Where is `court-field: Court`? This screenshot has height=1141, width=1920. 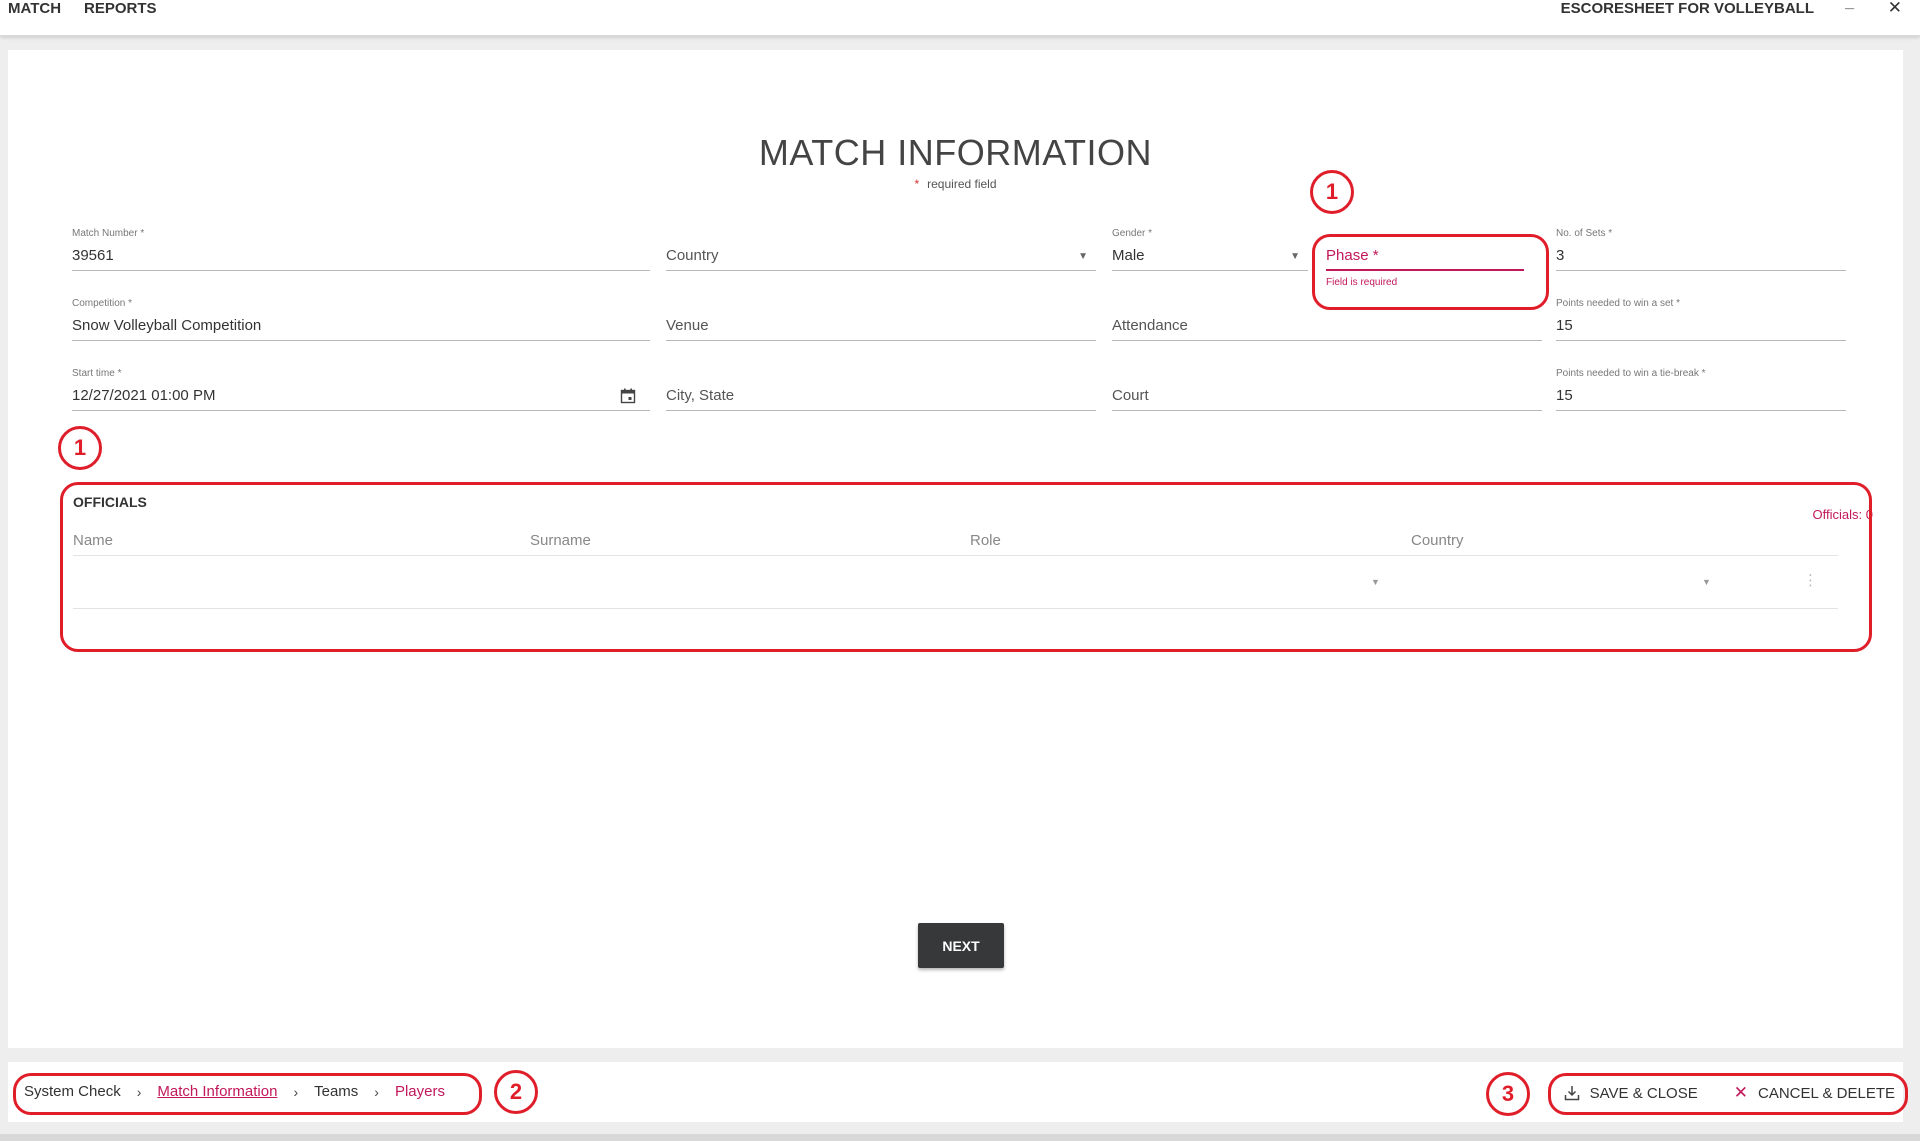
court-field: Court is located at coordinates (1327, 393).